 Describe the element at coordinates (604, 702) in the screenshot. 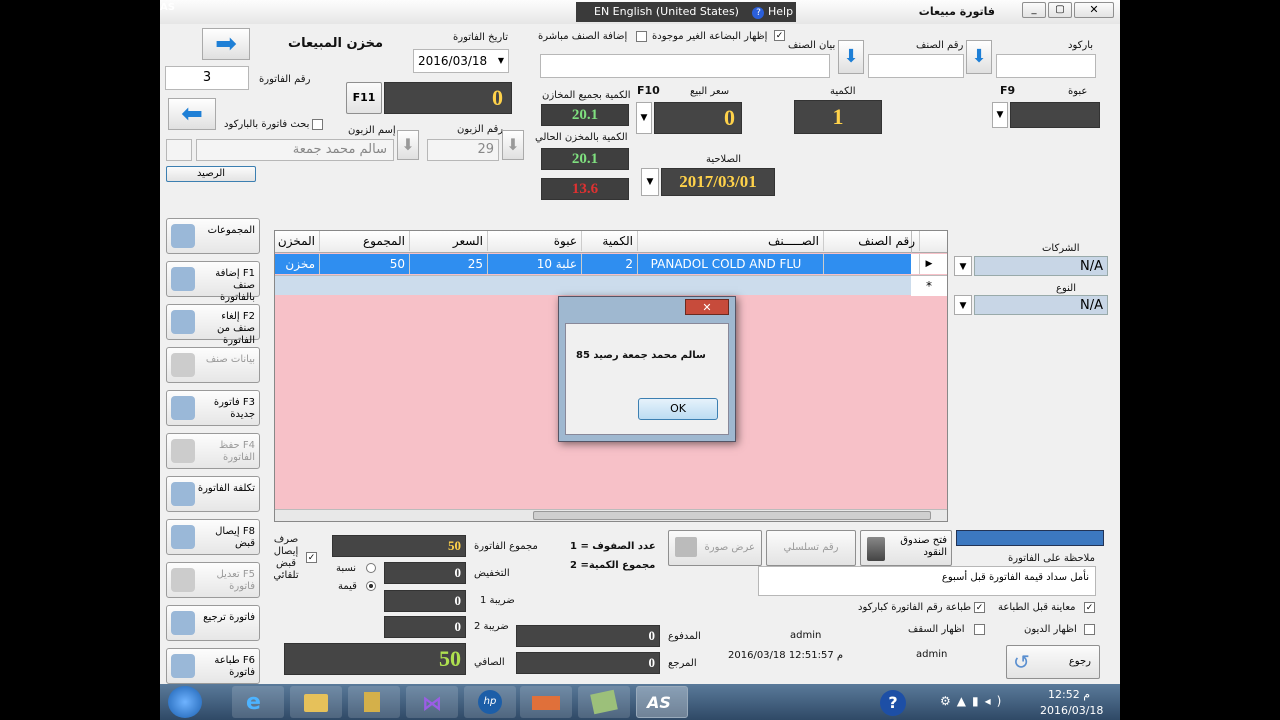

I see `document-icon` at that location.